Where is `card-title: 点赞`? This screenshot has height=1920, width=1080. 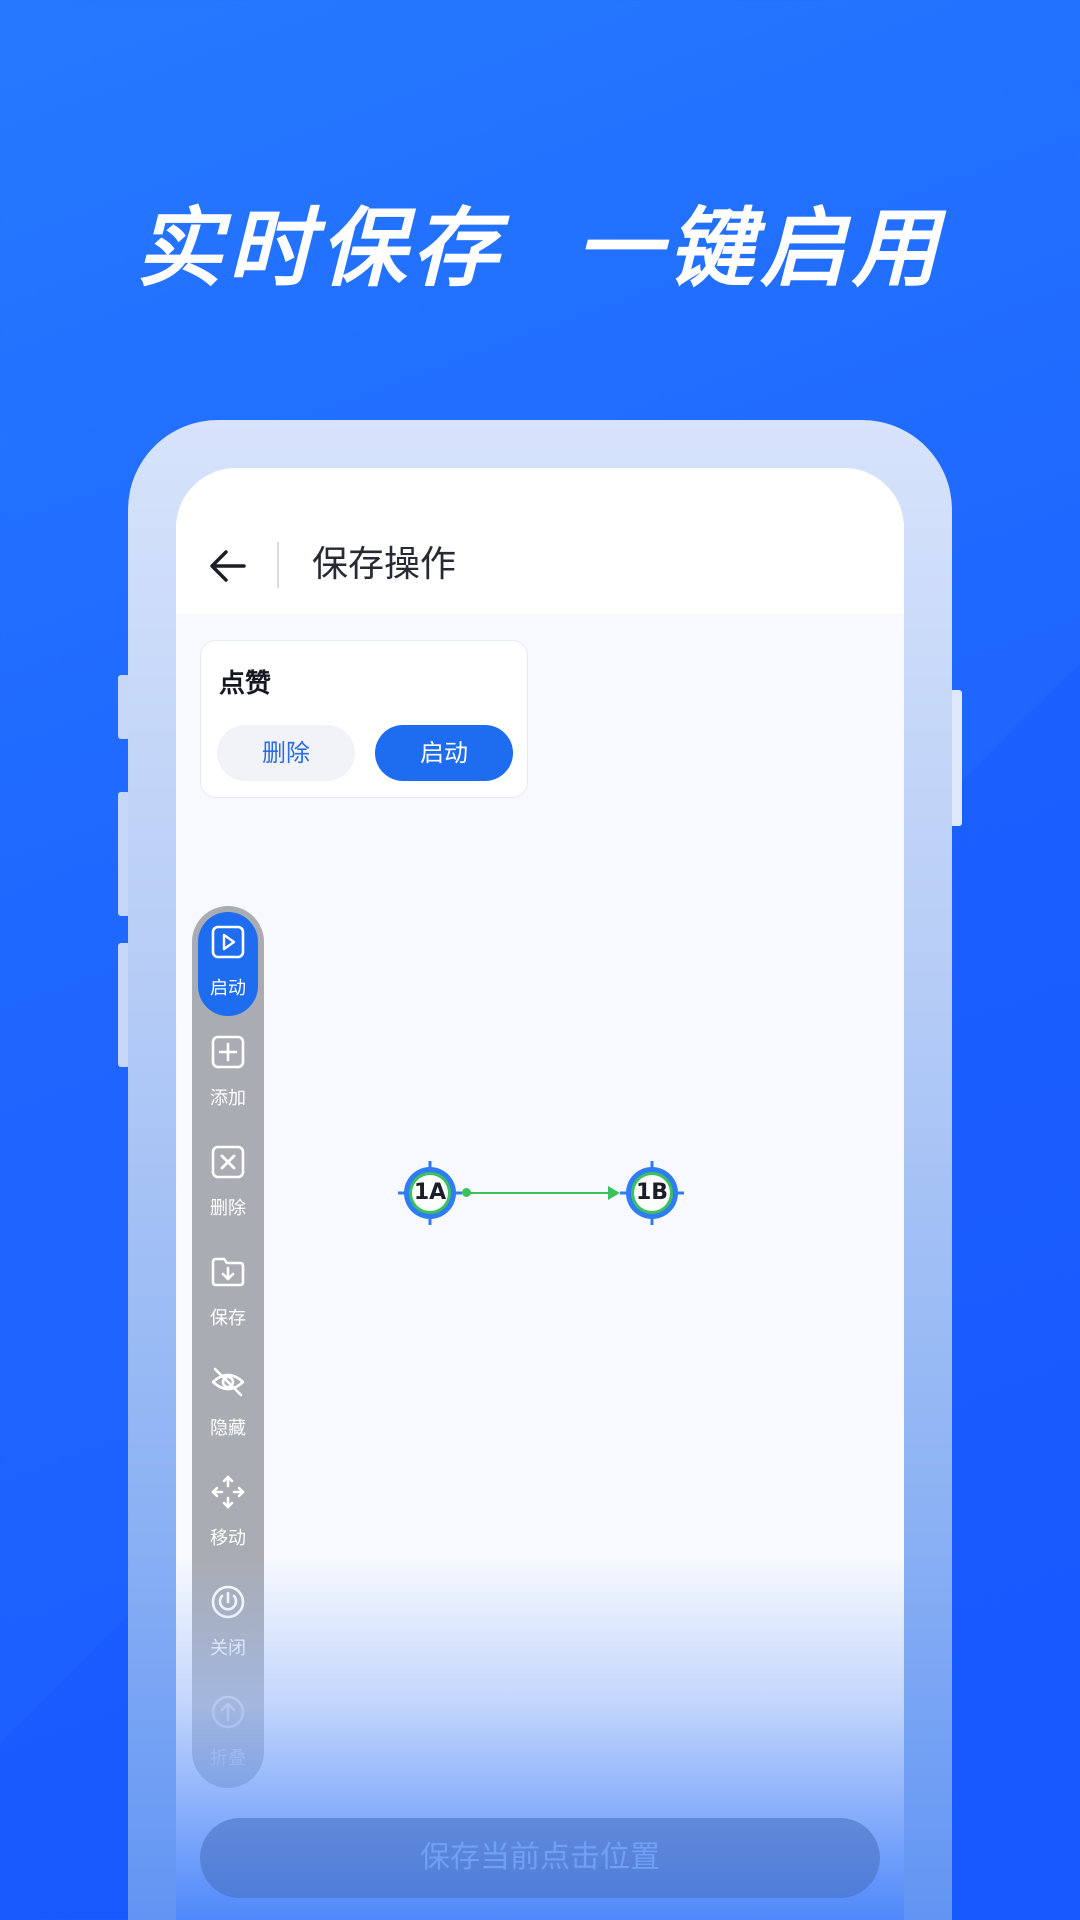
card-title: 点赞 is located at coordinates (245, 684).